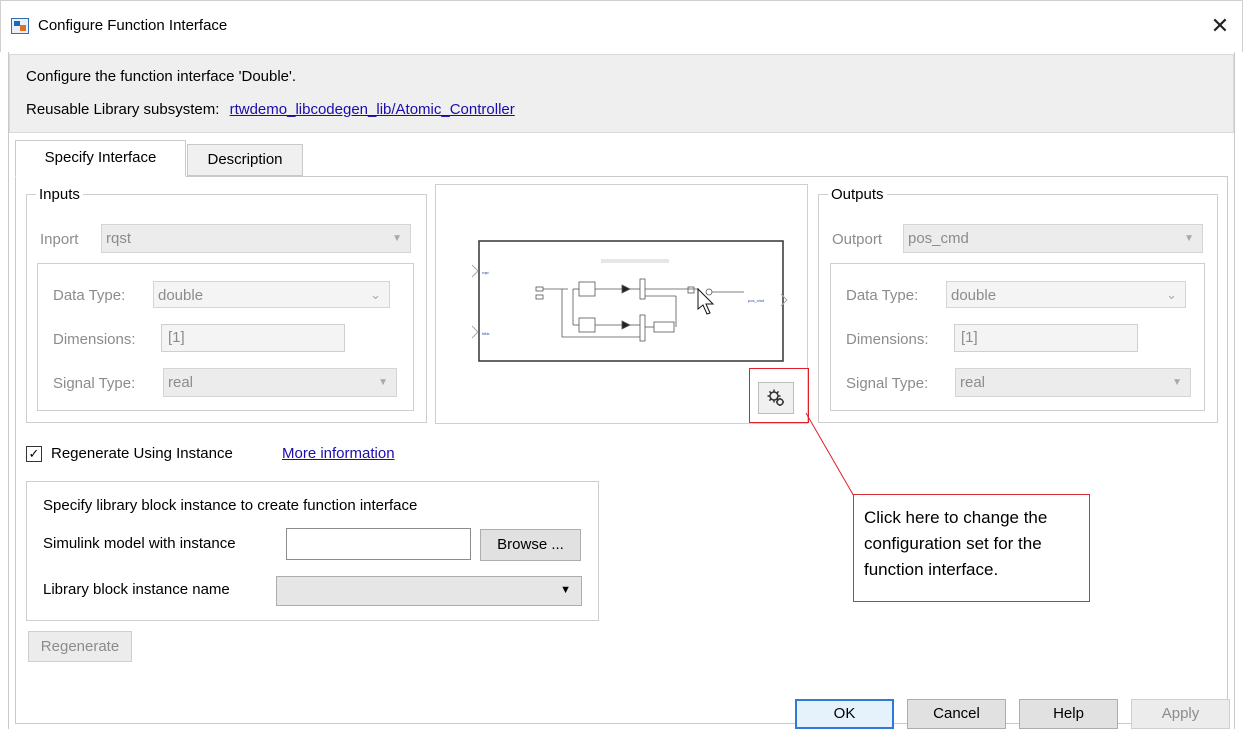  What do you see at coordinates (181, 295) in the screenshot?
I see `input-data-type-value: double` at bounding box center [181, 295].